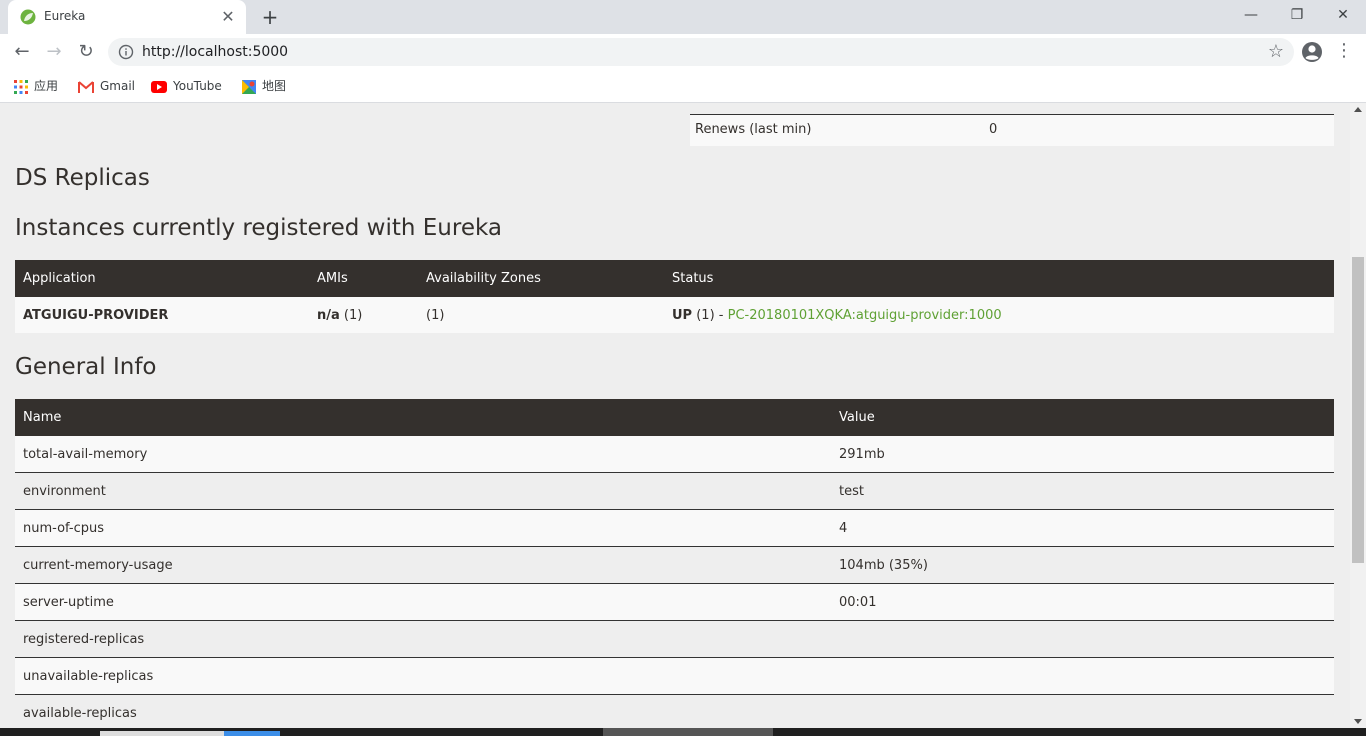 The width and height of the screenshot is (1366, 736). Describe the element at coordinates (483, 278) in the screenshot. I see `column-header: Availability Zones` at that location.